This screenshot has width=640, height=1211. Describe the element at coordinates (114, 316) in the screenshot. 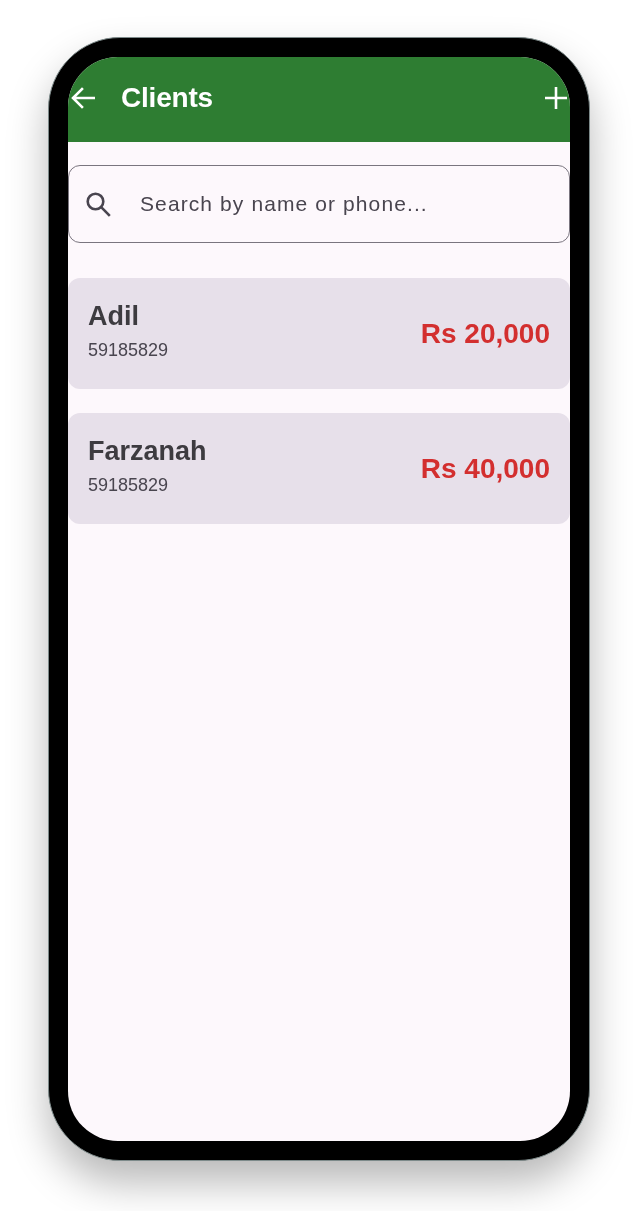

I see `client-name: Adil` at that location.